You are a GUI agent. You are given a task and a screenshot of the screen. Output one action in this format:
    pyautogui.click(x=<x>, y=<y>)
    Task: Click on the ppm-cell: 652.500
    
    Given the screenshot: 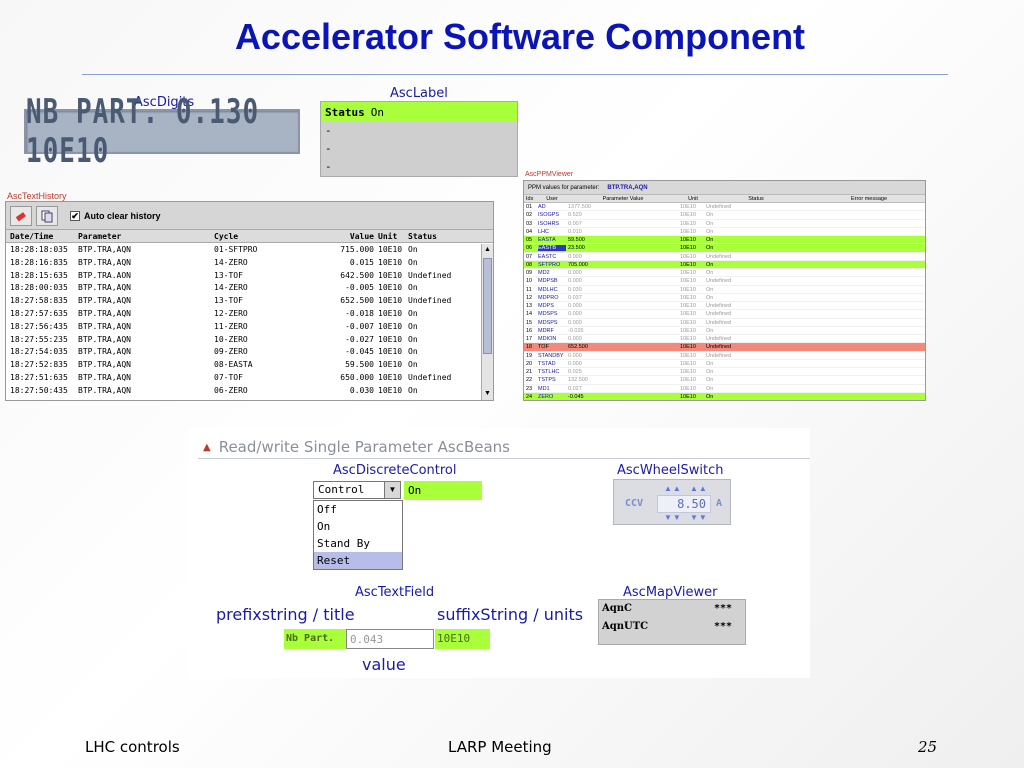 What is the action you would take?
    pyautogui.click(x=578, y=347)
    